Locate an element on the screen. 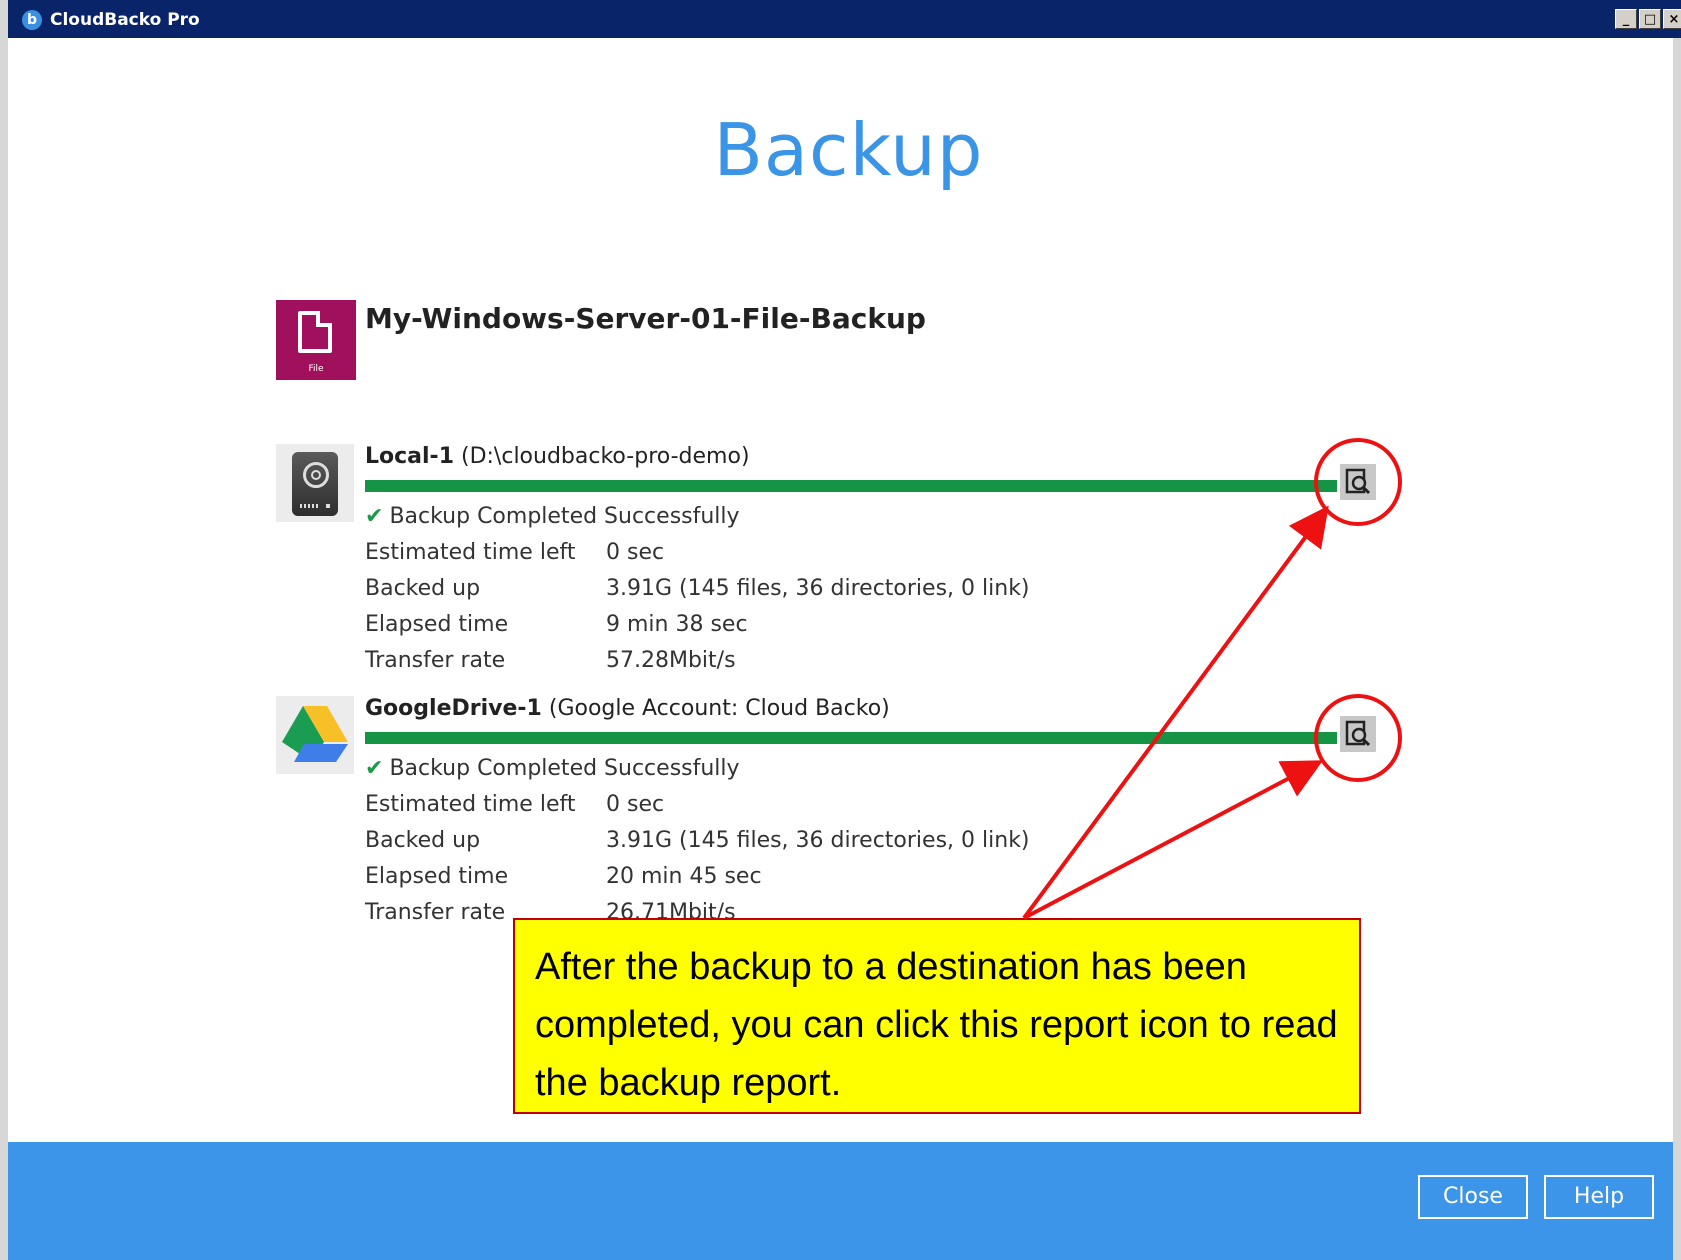 The height and width of the screenshot is (1260, 1681). minimize-button: _ is located at coordinates (1626, 19).